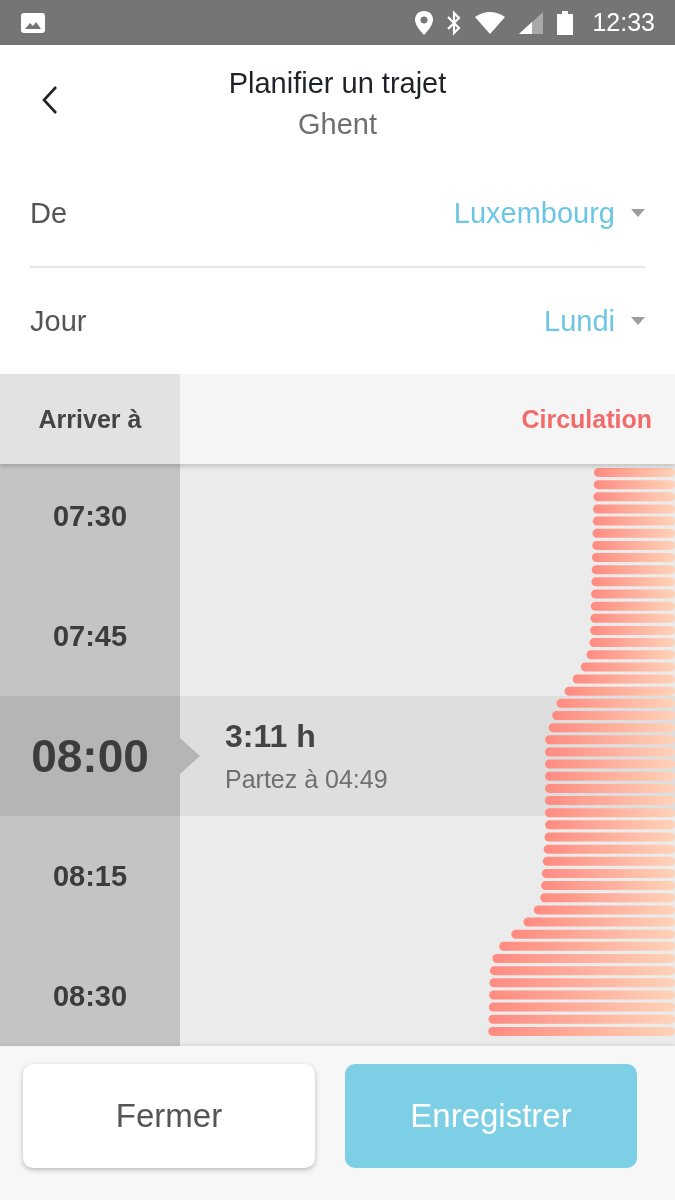 The height and width of the screenshot is (1200, 675). Describe the element at coordinates (33, 22) in the screenshot. I see `image-icon` at that location.